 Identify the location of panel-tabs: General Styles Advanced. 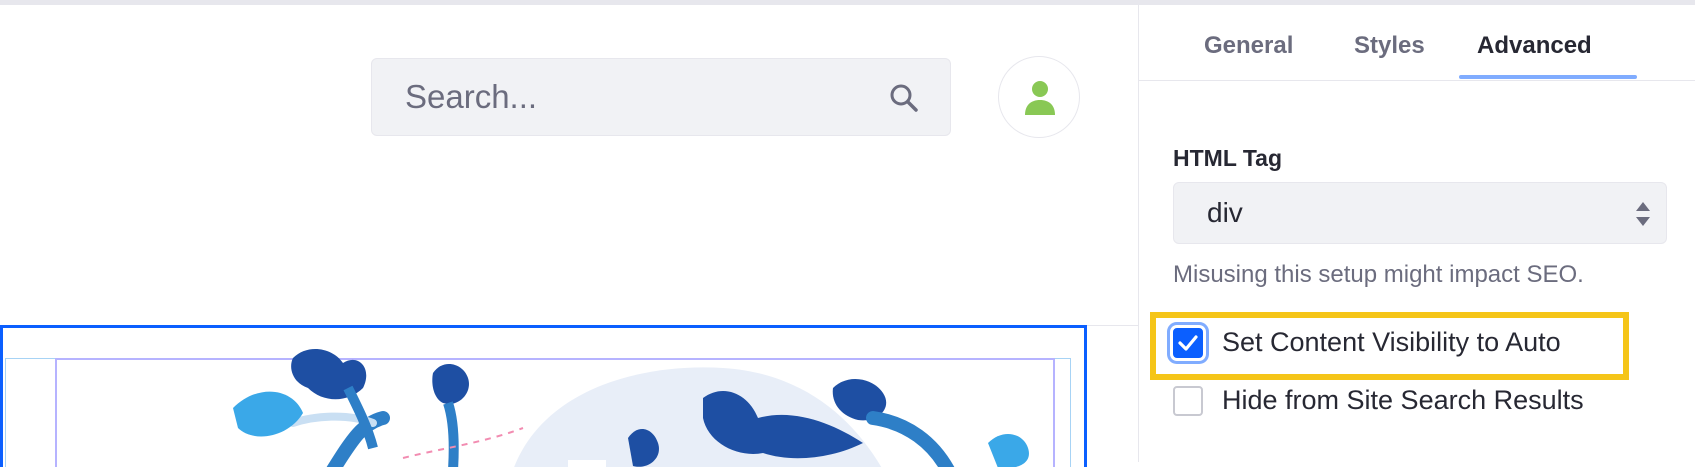
(1417, 43).